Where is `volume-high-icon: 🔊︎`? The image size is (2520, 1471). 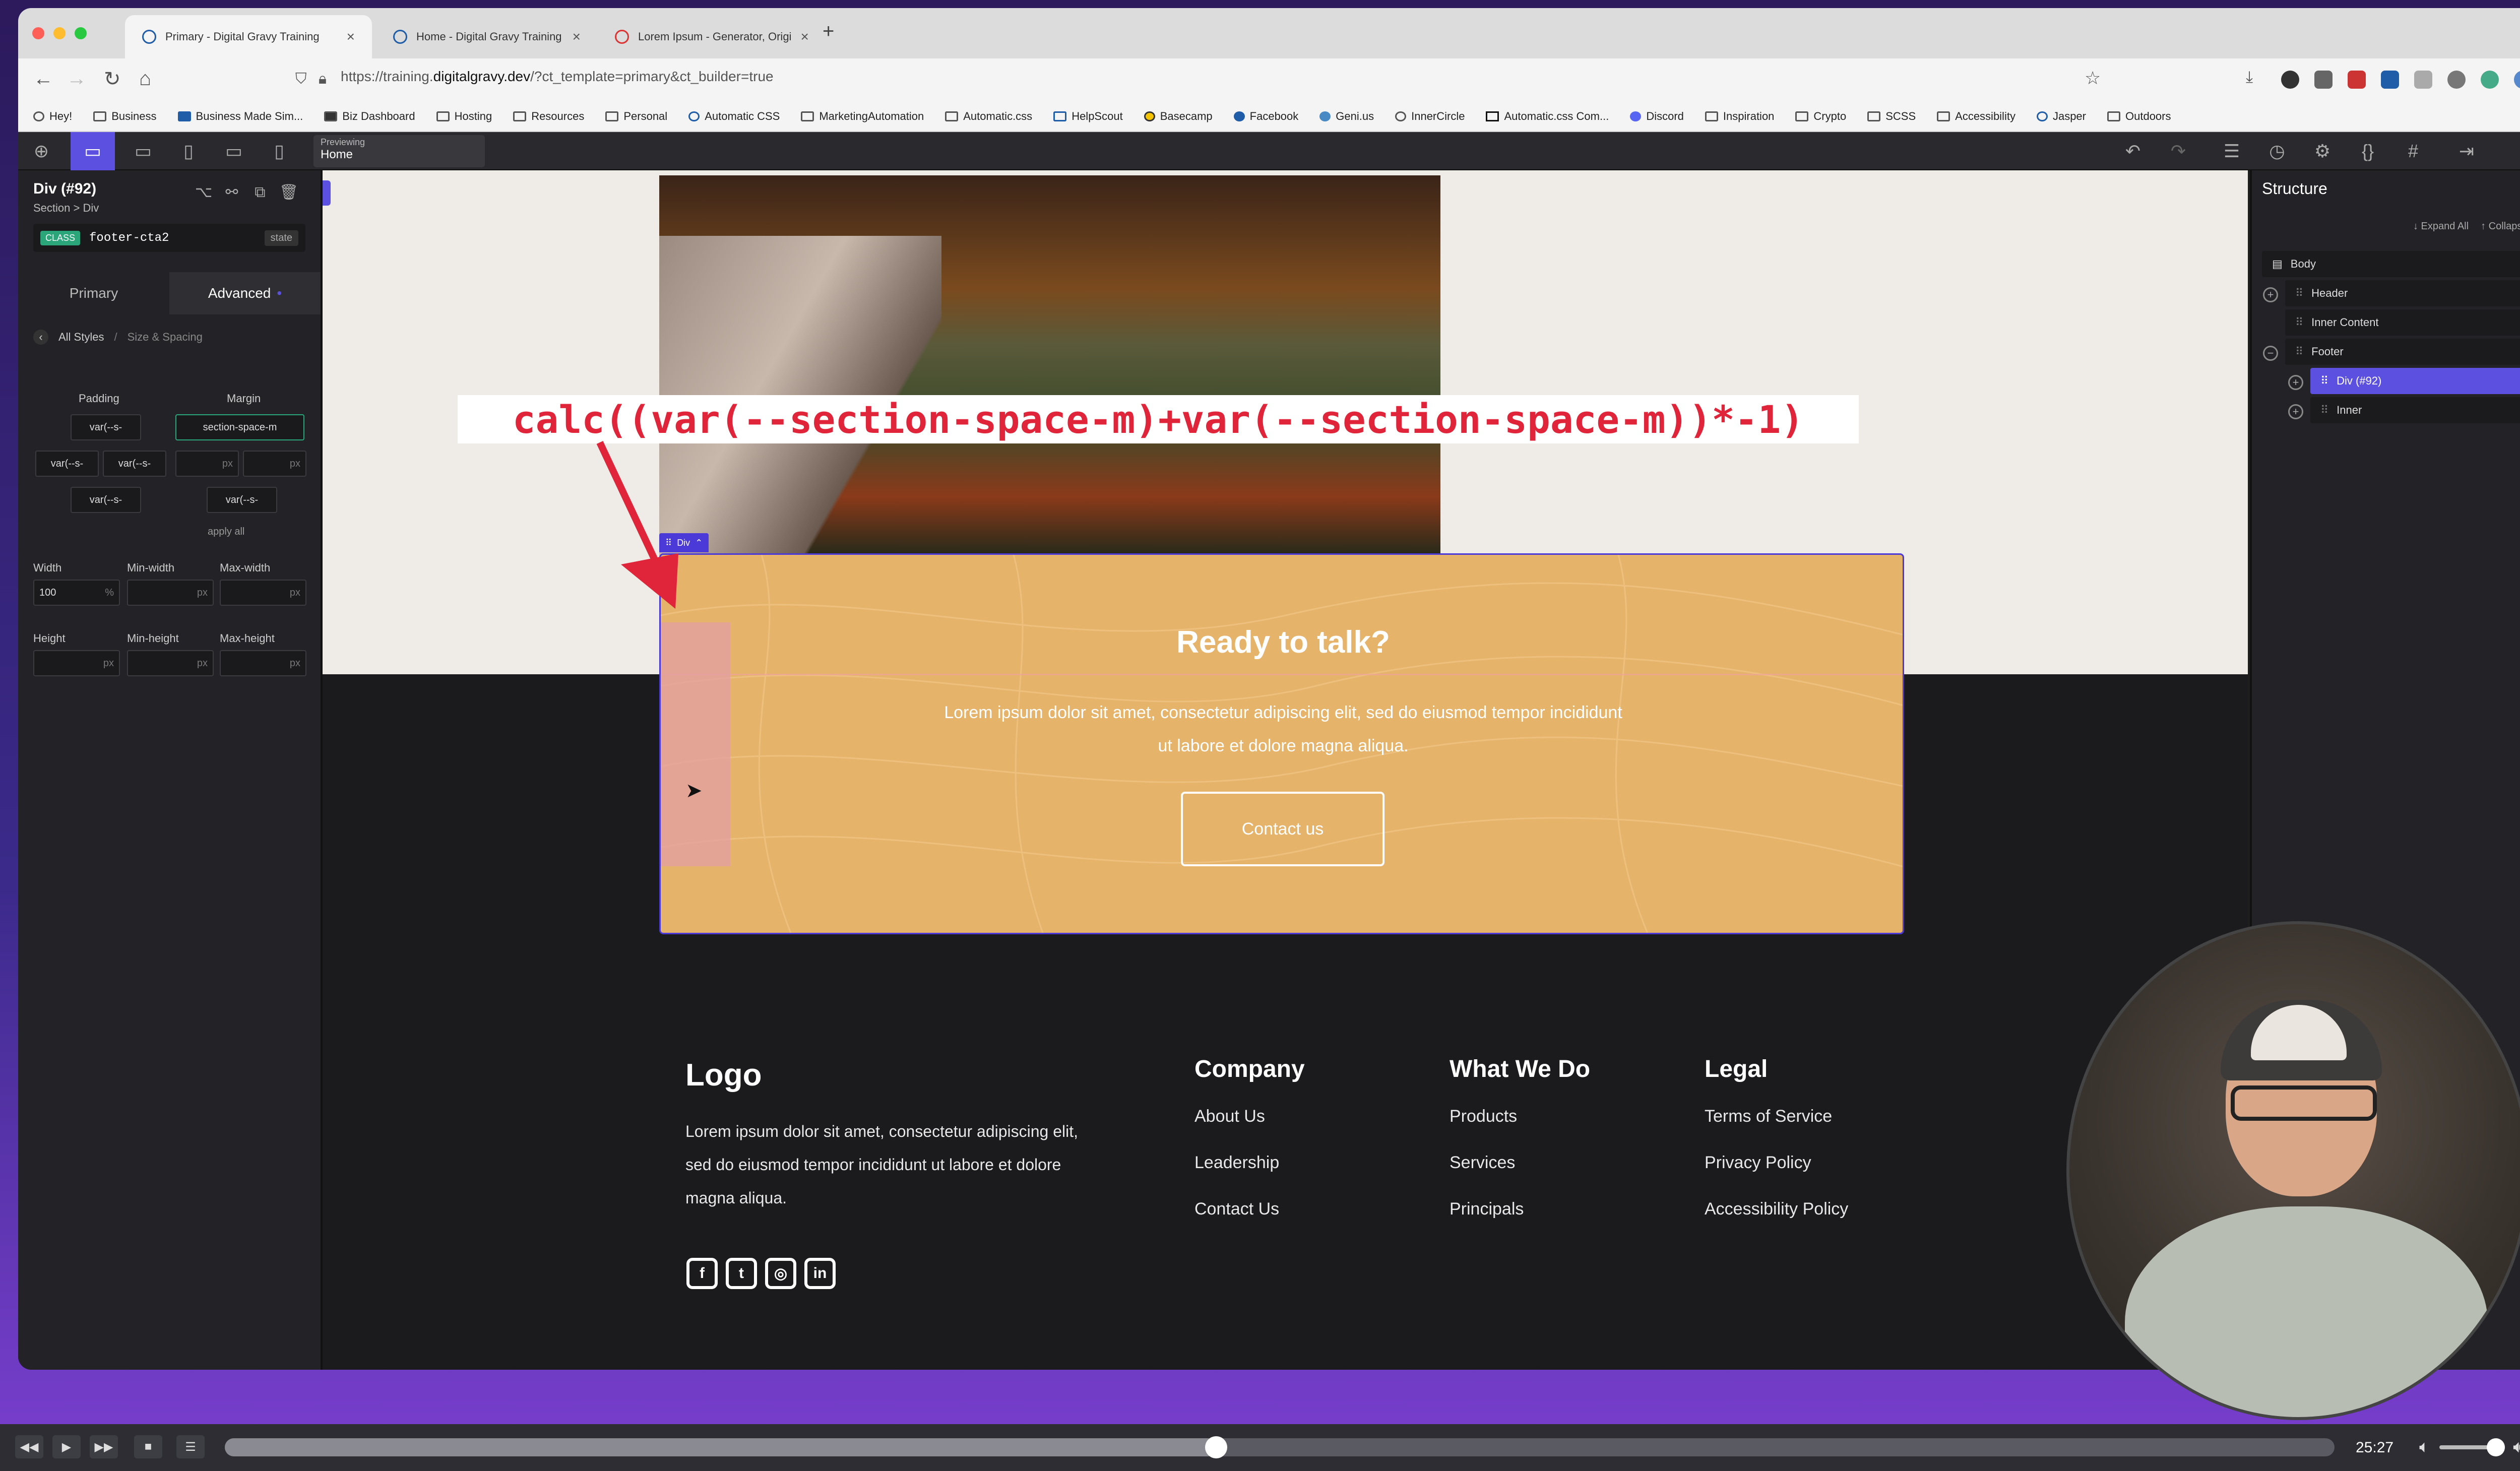
volume-high-icon: 🔊︎ is located at coordinates (2516, 1447).